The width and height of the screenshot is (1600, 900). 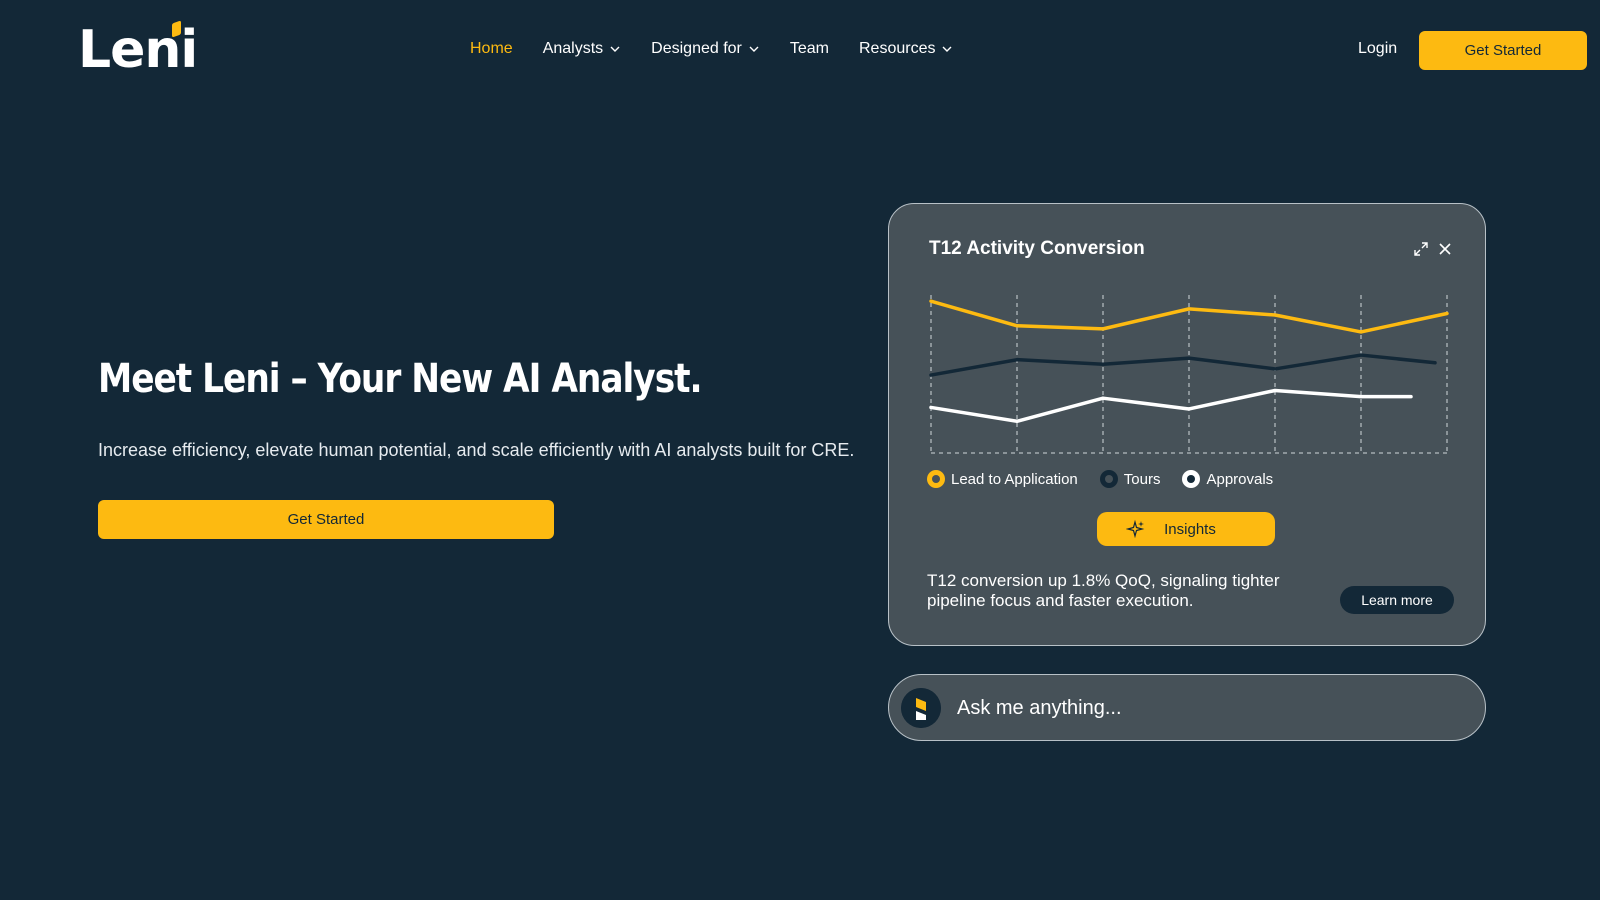 I want to click on line-chart, so click(x=1189, y=374).